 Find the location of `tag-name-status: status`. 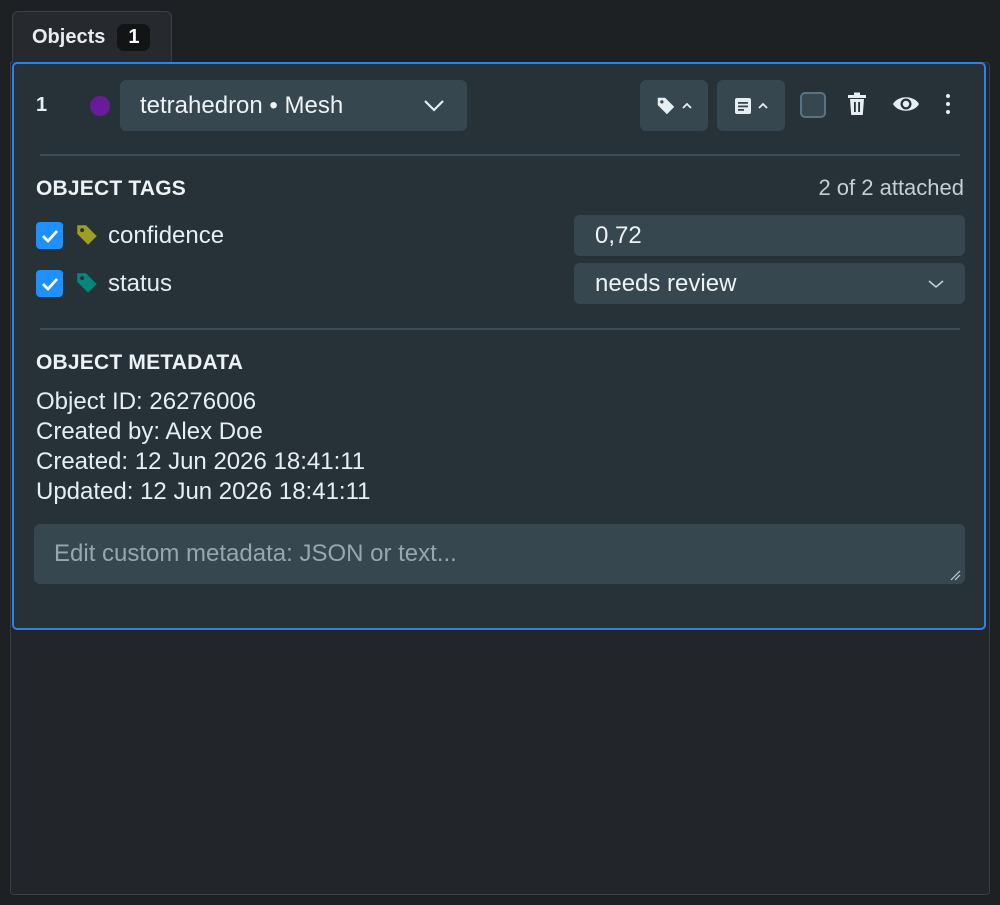

tag-name-status: status is located at coordinates (140, 283).